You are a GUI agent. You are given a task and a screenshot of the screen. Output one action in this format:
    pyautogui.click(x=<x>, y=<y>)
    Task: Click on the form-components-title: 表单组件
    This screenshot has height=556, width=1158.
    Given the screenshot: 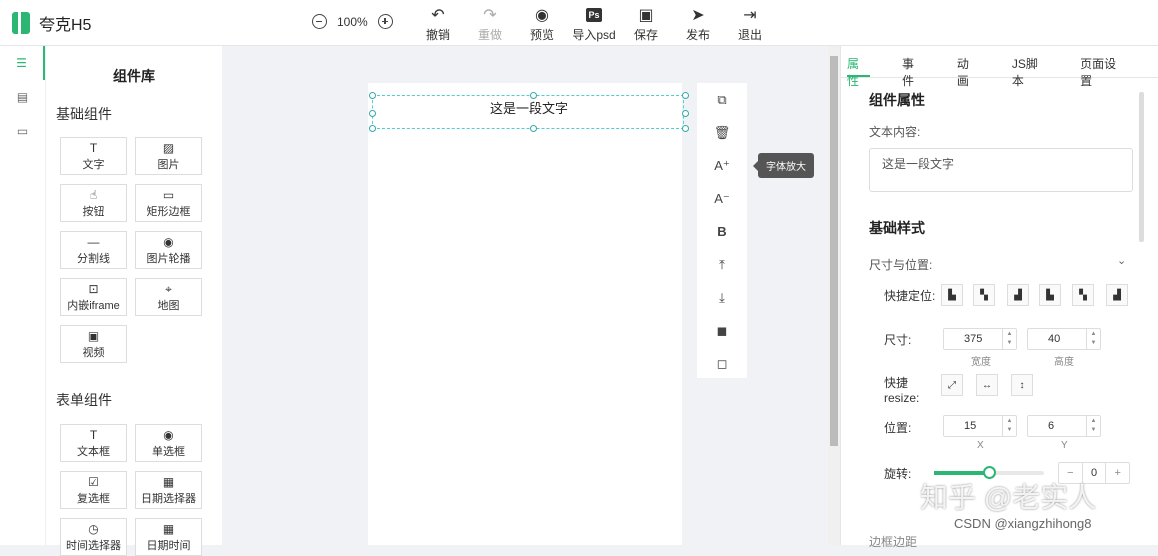 What is the action you would take?
    pyautogui.click(x=84, y=400)
    